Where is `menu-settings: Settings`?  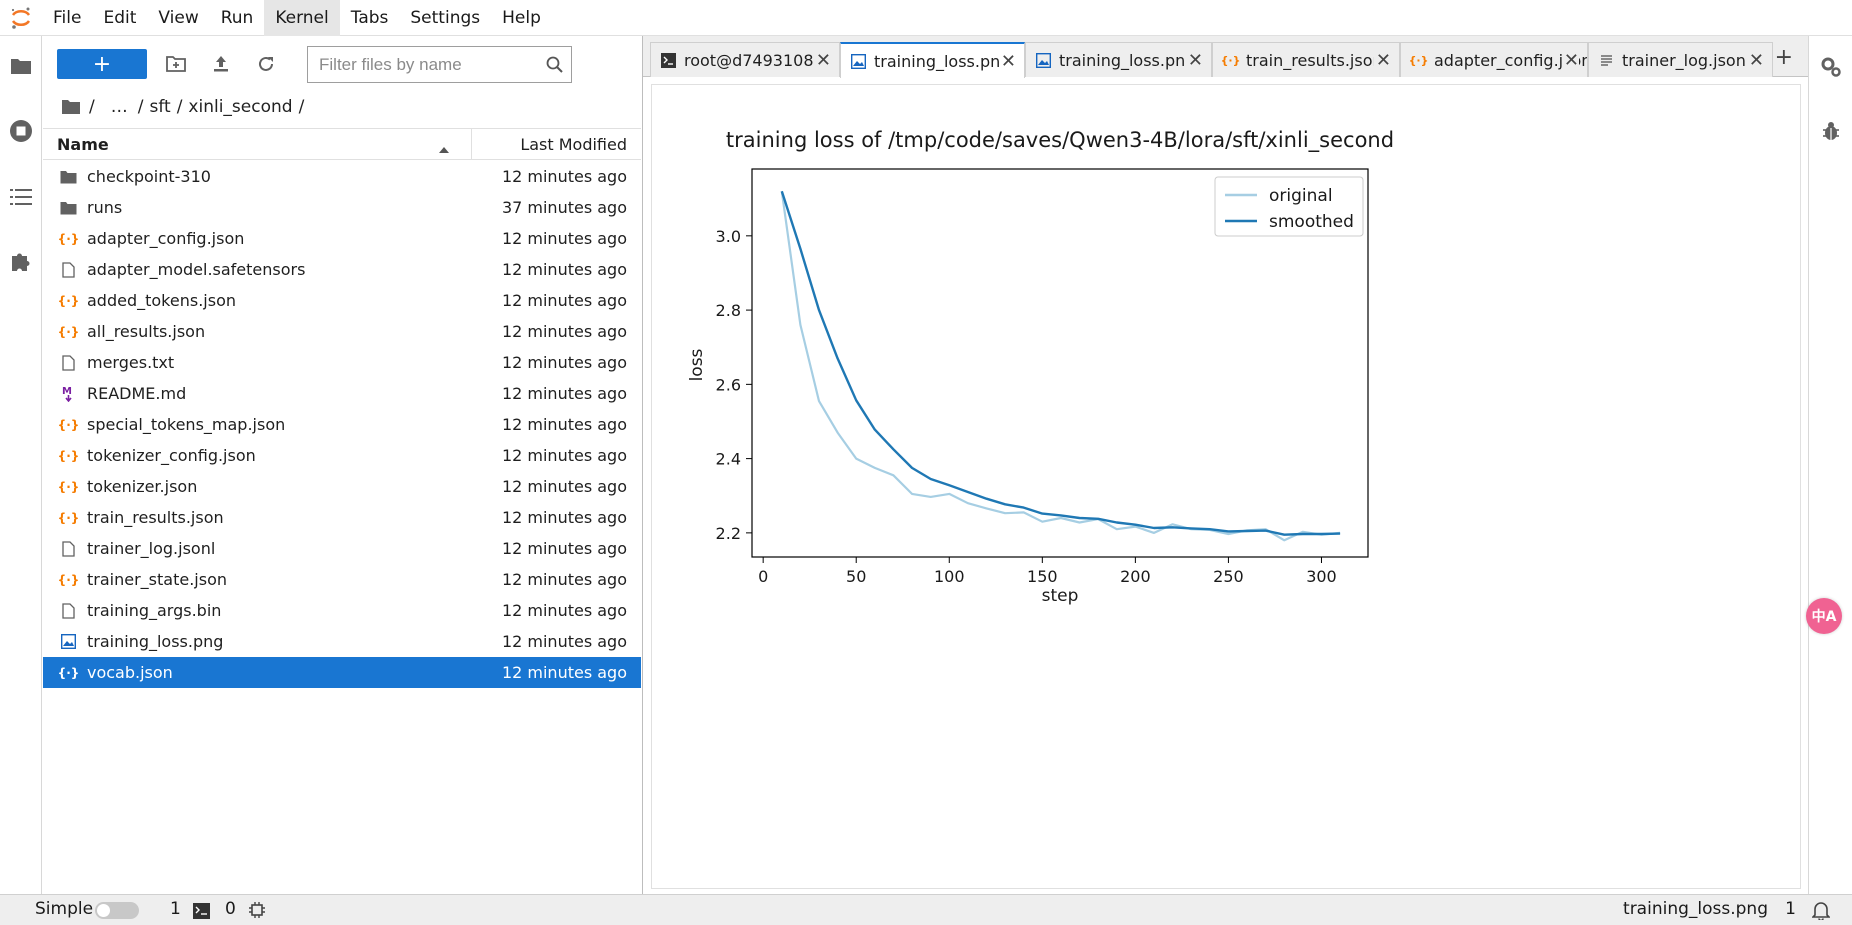
menu-settings: Settings is located at coordinates (445, 18).